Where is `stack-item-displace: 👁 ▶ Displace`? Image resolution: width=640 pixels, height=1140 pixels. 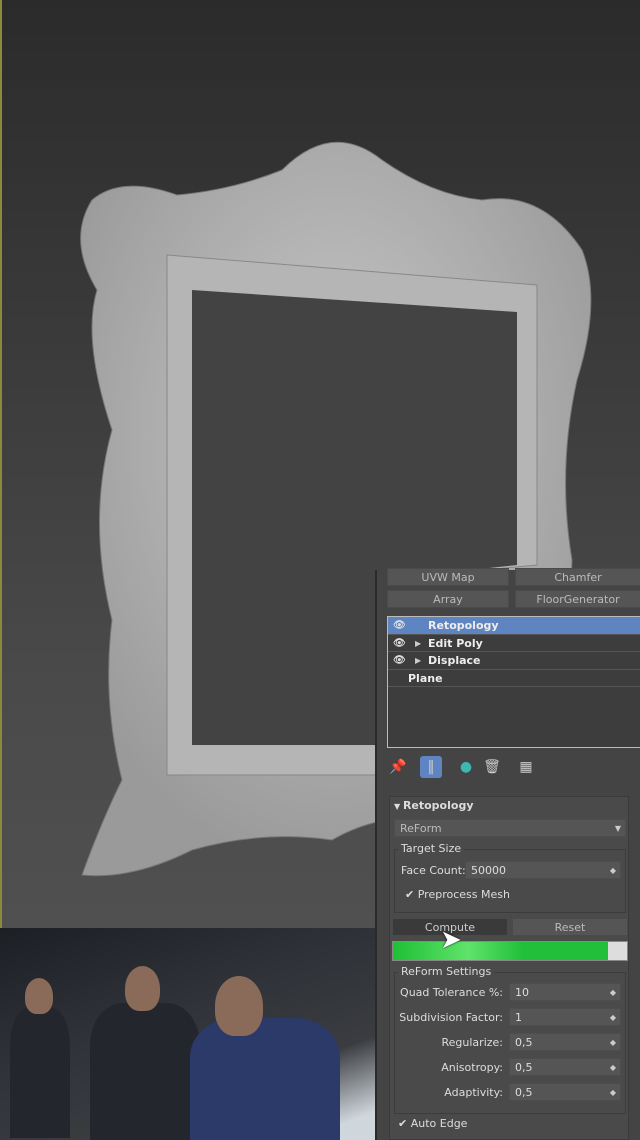 stack-item-displace: 👁 ▶ Displace is located at coordinates (514, 661).